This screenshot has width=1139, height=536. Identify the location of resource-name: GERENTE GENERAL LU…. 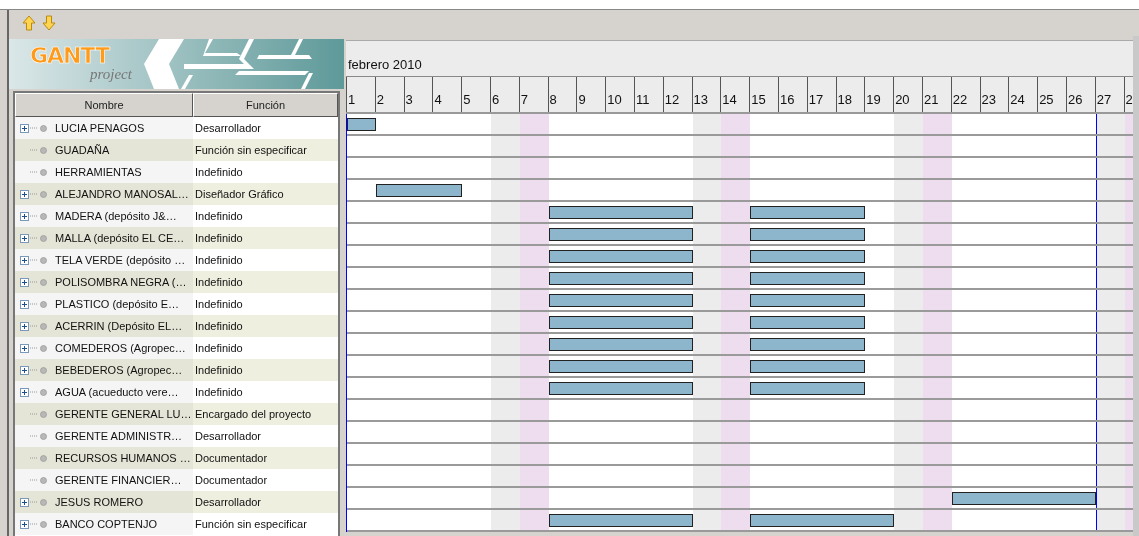
(123, 414).